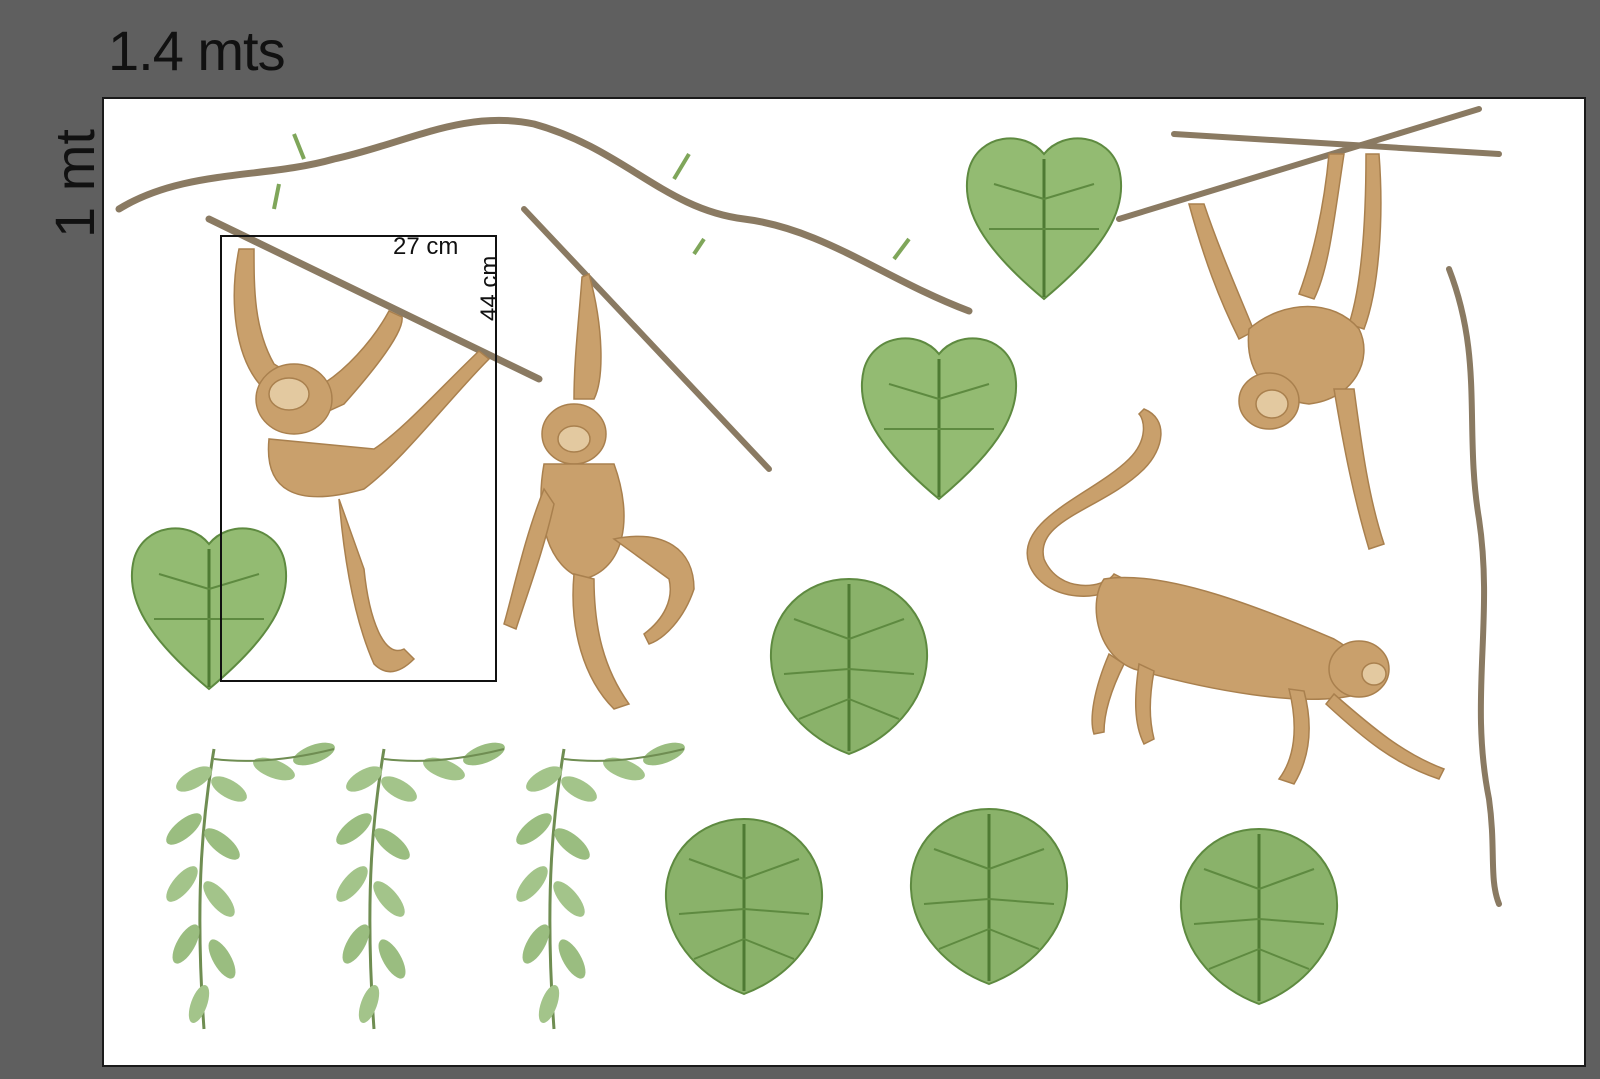  What do you see at coordinates (1309, 164) in the screenshot?
I see `branch-top-right` at bounding box center [1309, 164].